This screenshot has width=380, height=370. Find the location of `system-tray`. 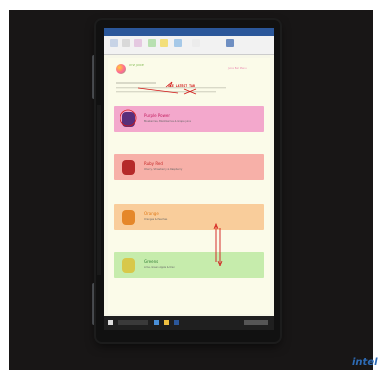

system-tray is located at coordinates (256, 322).